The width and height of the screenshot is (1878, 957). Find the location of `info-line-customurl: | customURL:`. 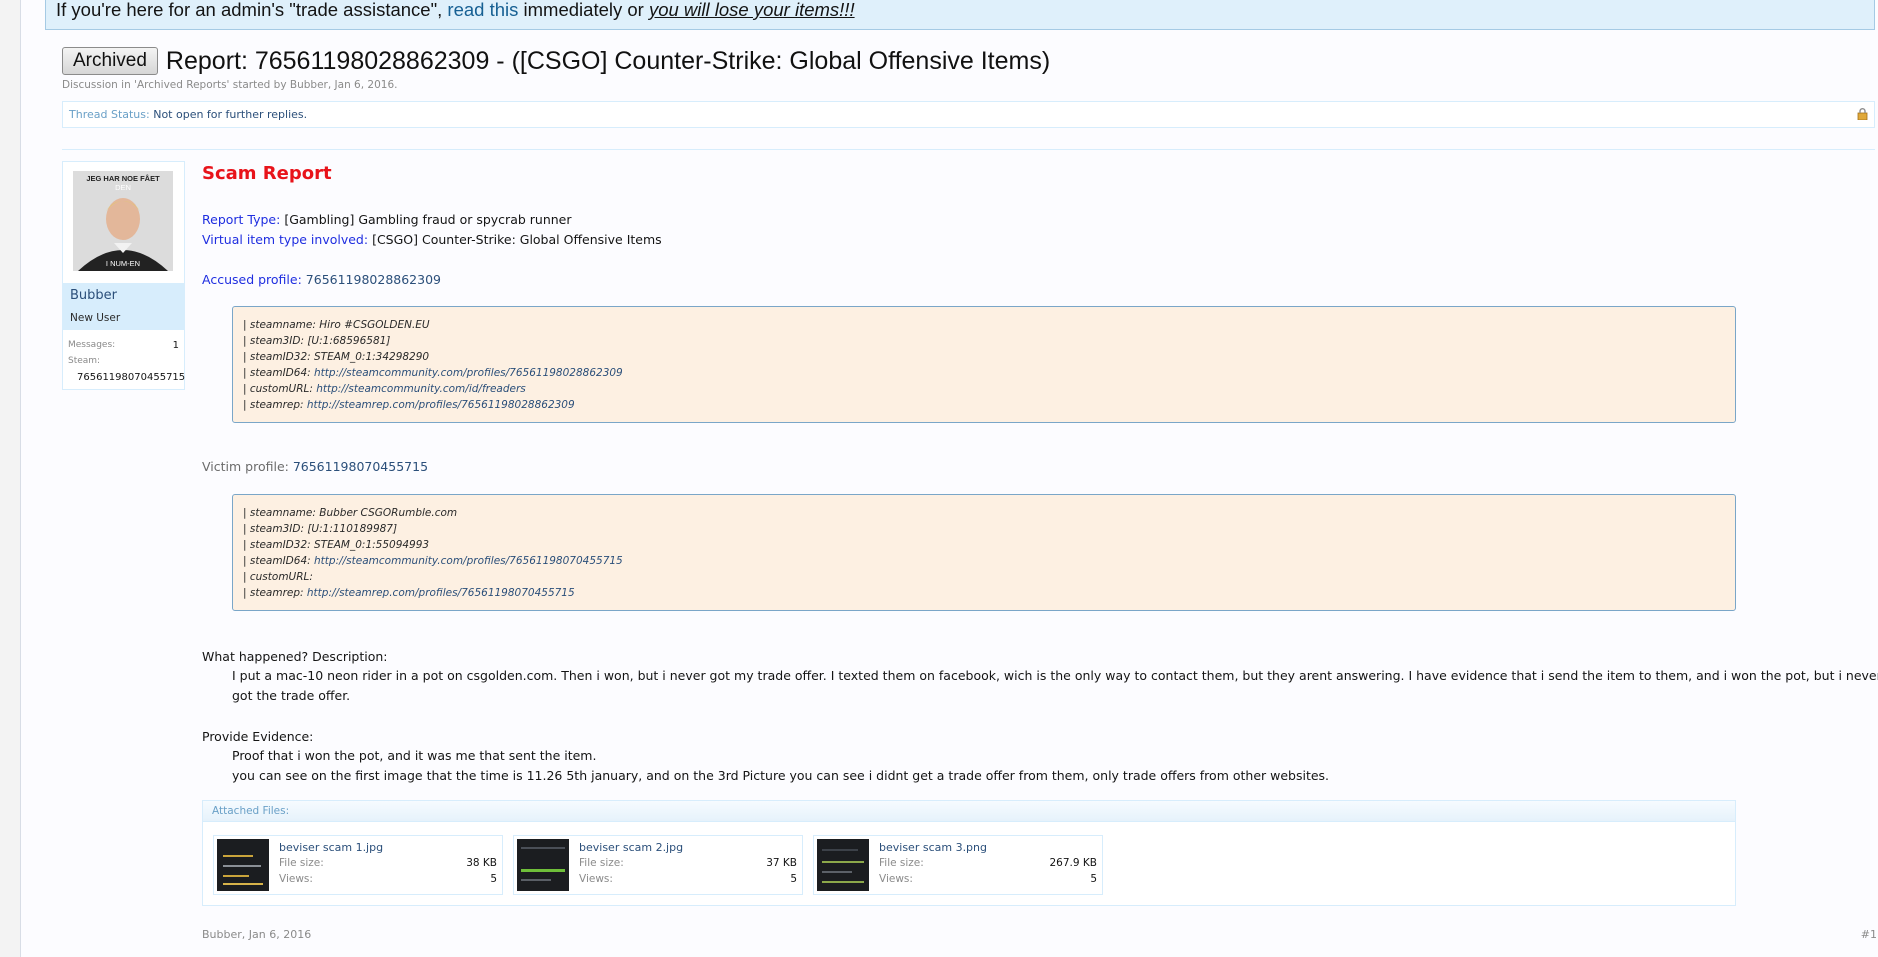

info-line-customurl: | customURL: is located at coordinates (989, 577).